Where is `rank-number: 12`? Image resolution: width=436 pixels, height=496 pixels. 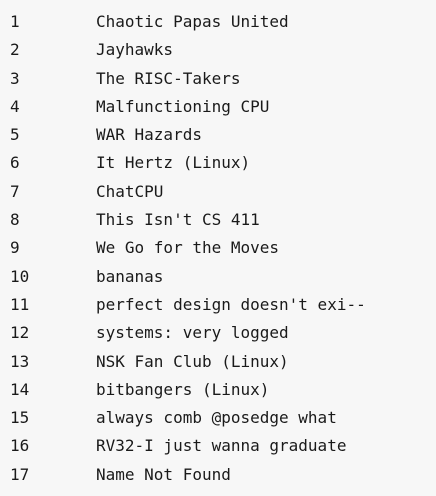
rank-number: 12 is located at coordinates (20, 333).